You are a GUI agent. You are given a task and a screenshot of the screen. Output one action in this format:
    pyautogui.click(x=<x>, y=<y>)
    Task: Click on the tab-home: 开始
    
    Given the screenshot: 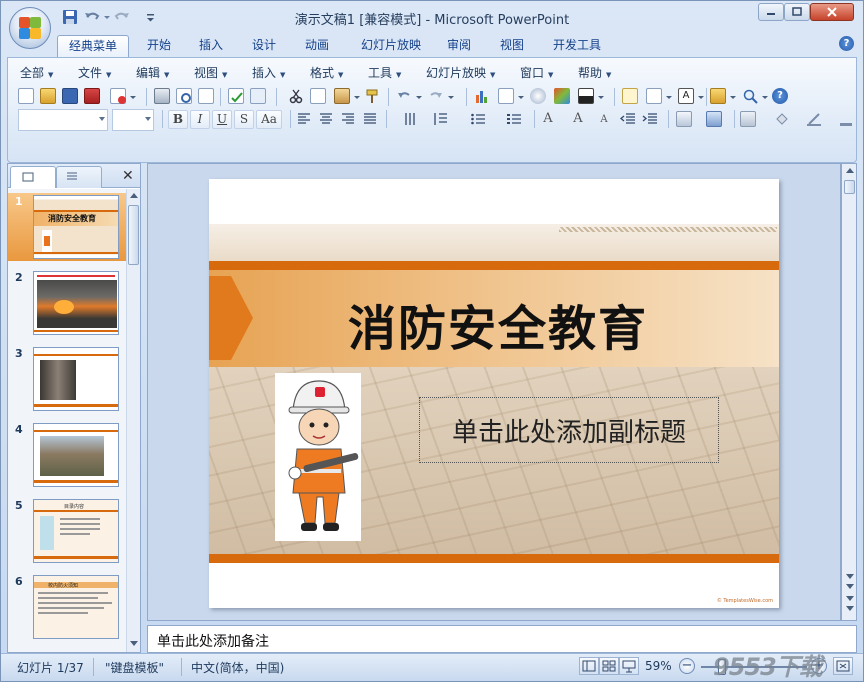 What is the action you would take?
    pyautogui.click(x=159, y=46)
    